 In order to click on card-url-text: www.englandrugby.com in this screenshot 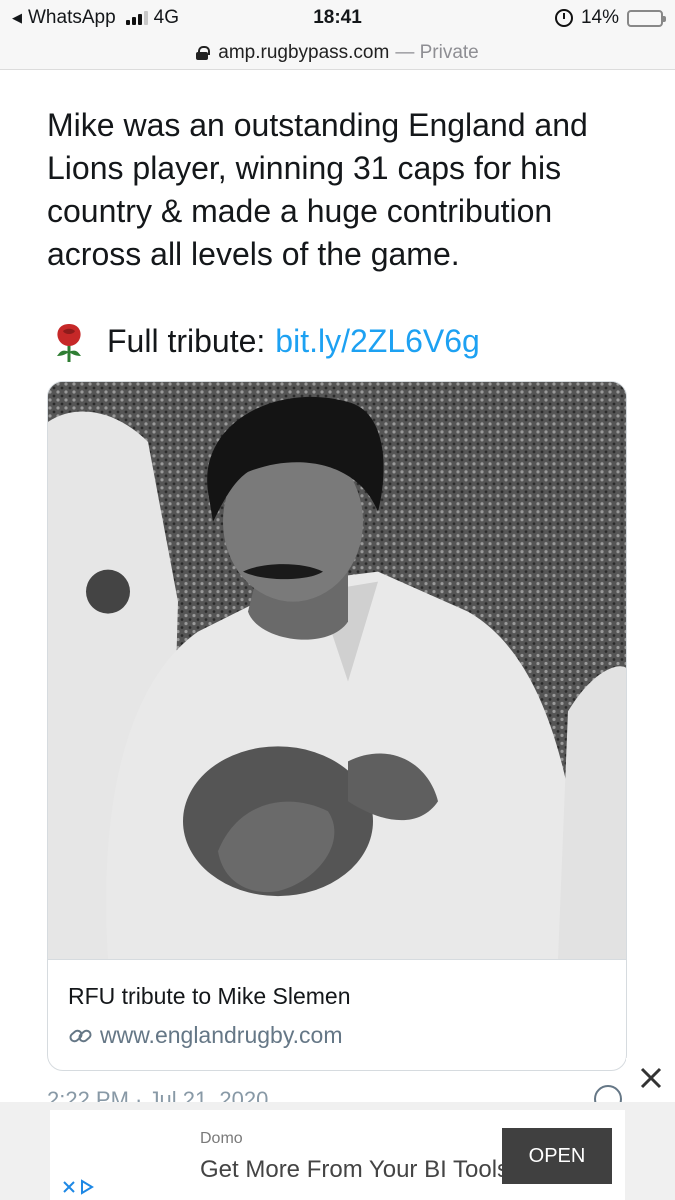, I will do `click(221, 1035)`.